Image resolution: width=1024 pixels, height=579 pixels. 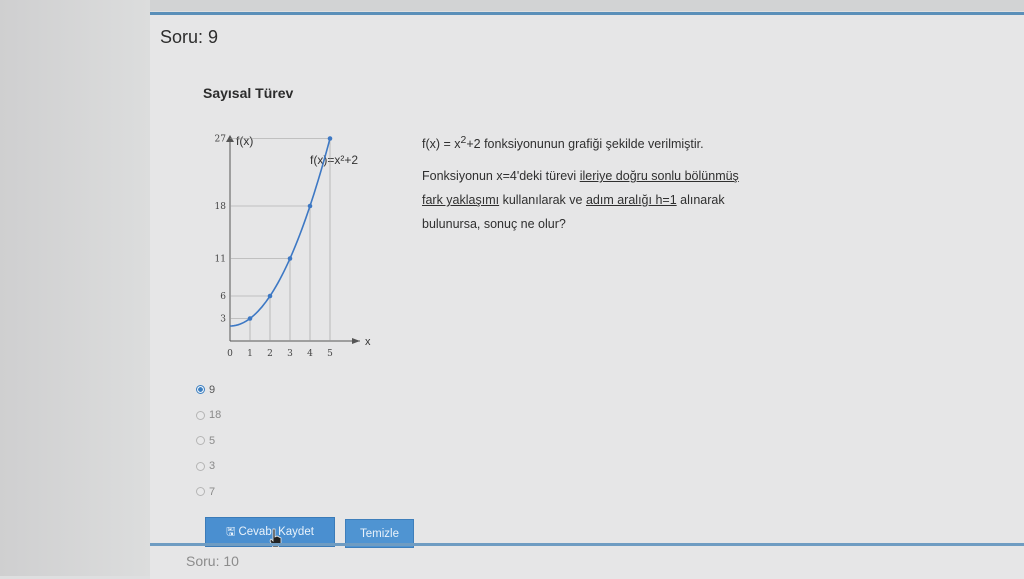 What do you see at coordinates (248, 93) in the screenshot?
I see `question-subject: Sayısal Türev` at bounding box center [248, 93].